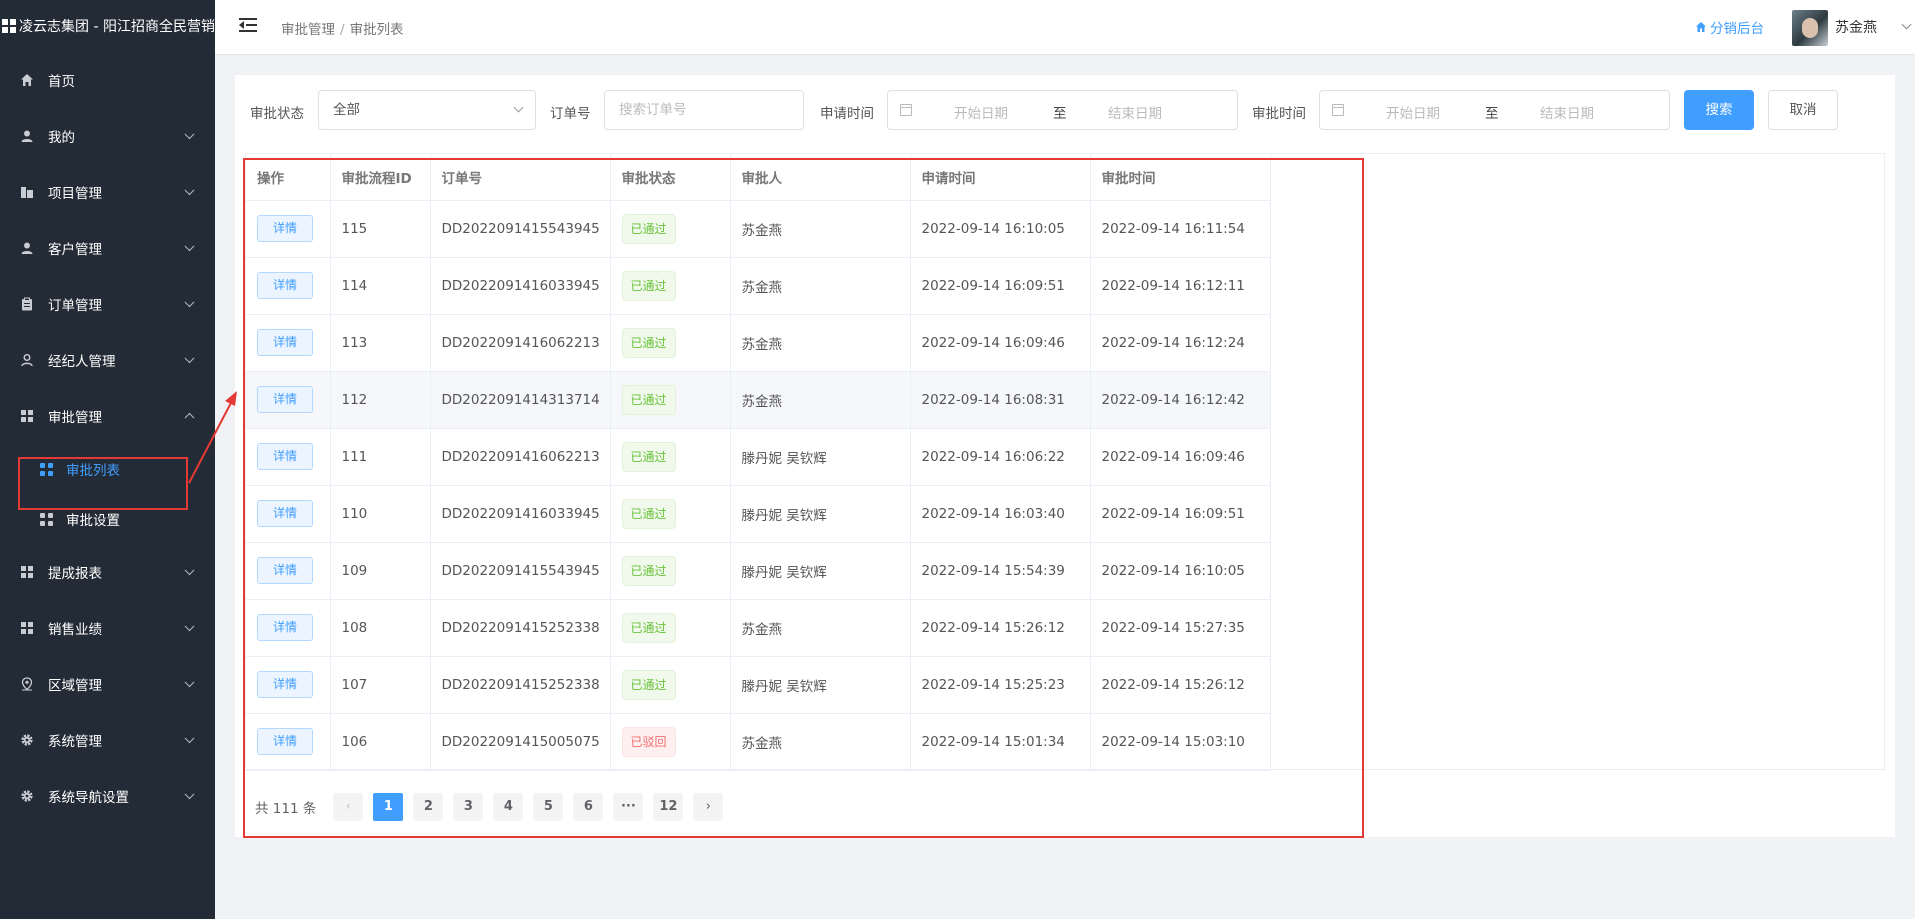 Image resolution: width=1915 pixels, height=919 pixels. What do you see at coordinates (75, 194) in the screenshot?
I see `sidebar-item-label: 项目管理` at bounding box center [75, 194].